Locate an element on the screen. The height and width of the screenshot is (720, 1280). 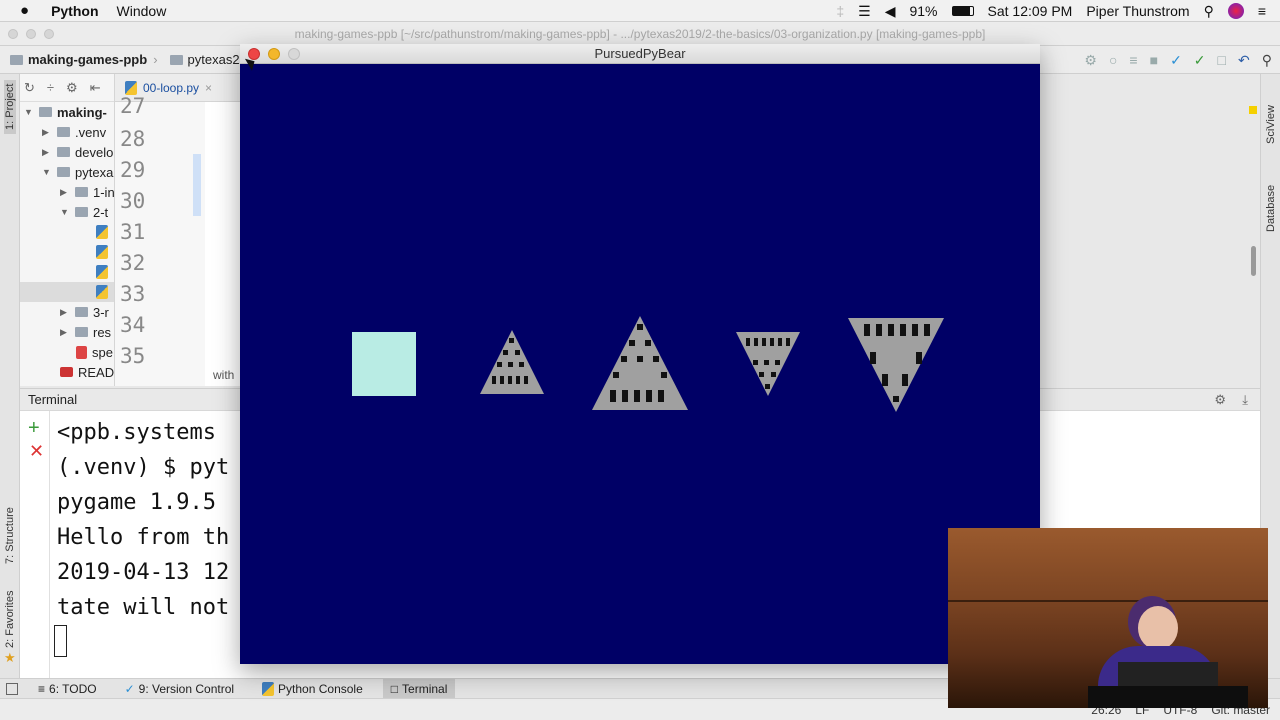
tree-item-spec: spe is located at coordinates (94, 352).